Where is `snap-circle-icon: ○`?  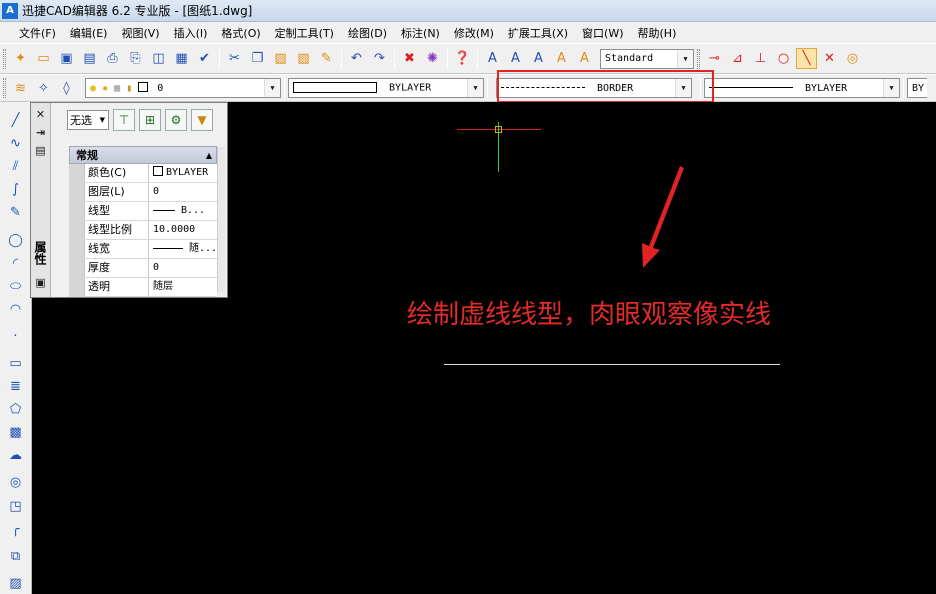 snap-circle-icon: ○ is located at coordinates (783, 58).